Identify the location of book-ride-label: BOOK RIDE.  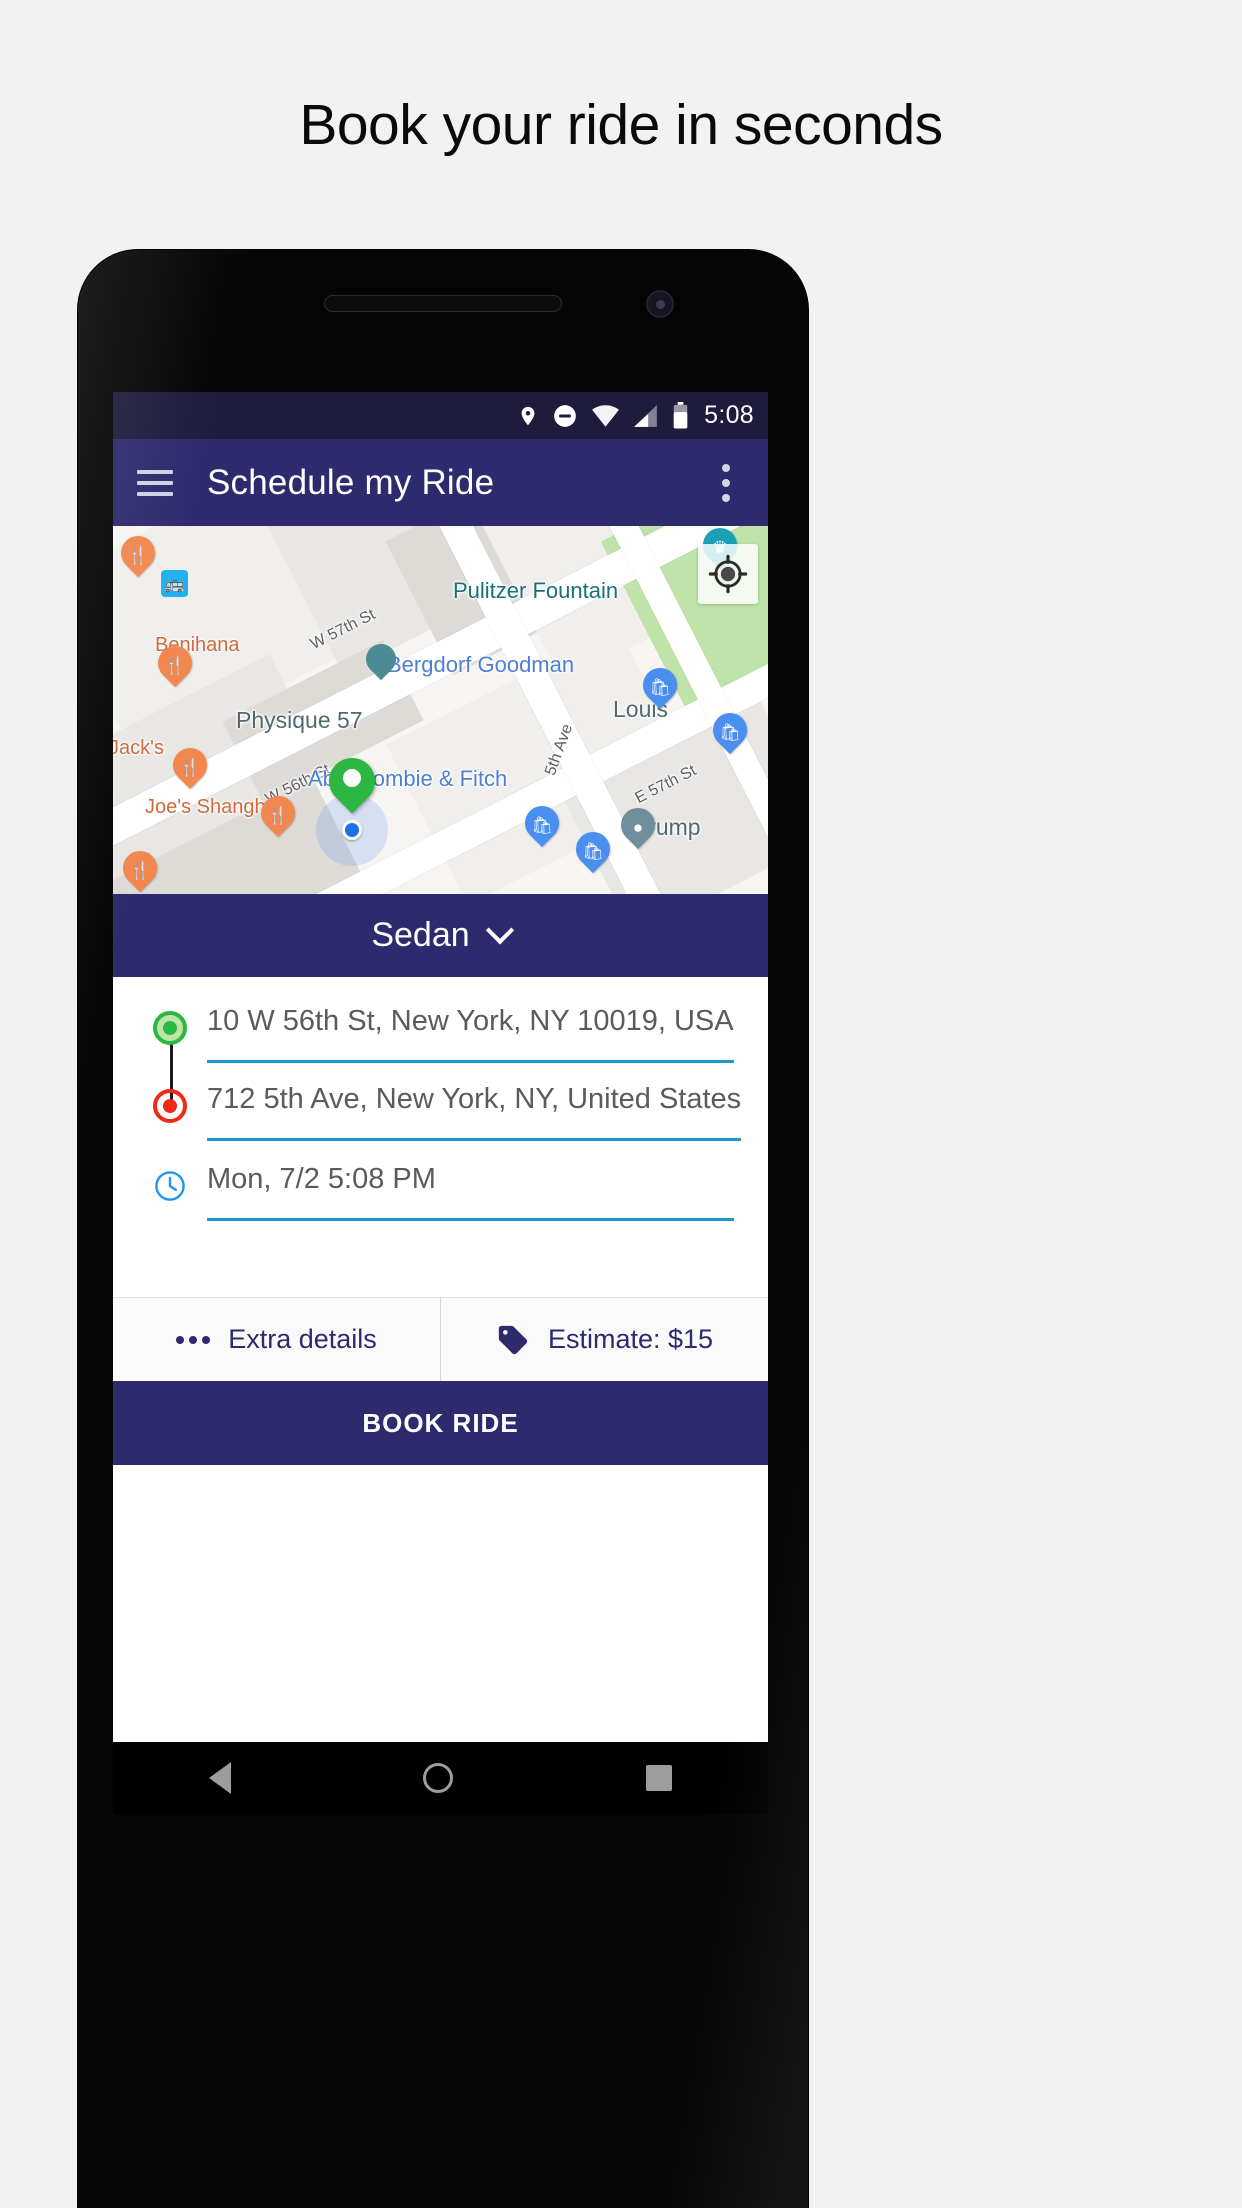
(440, 1422).